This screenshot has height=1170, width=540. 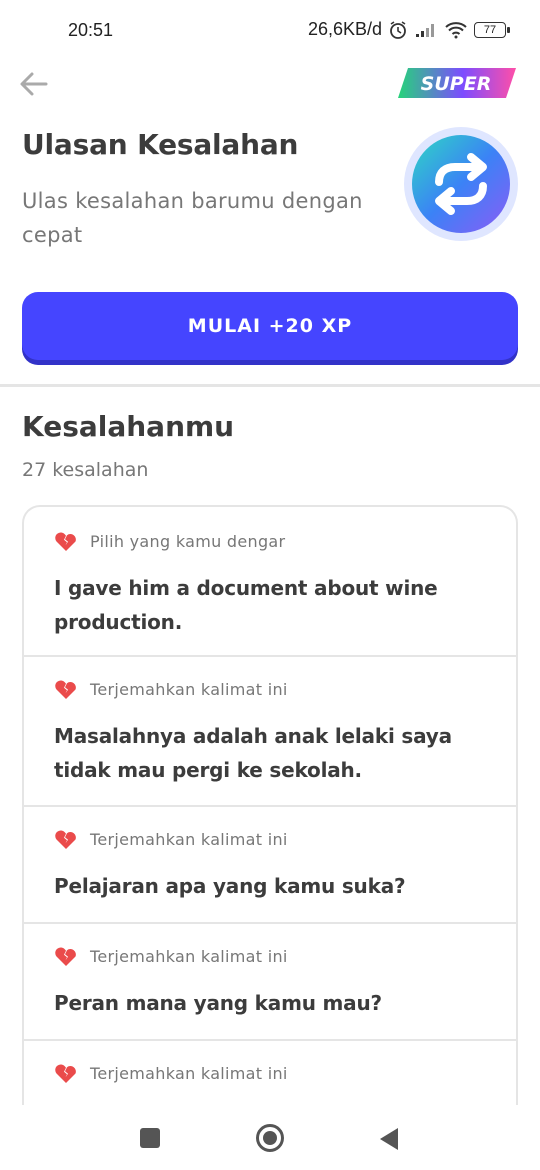 What do you see at coordinates (389, 1139) in the screenshot?
I see `system-back-button` at bounding box center [389, 1139].